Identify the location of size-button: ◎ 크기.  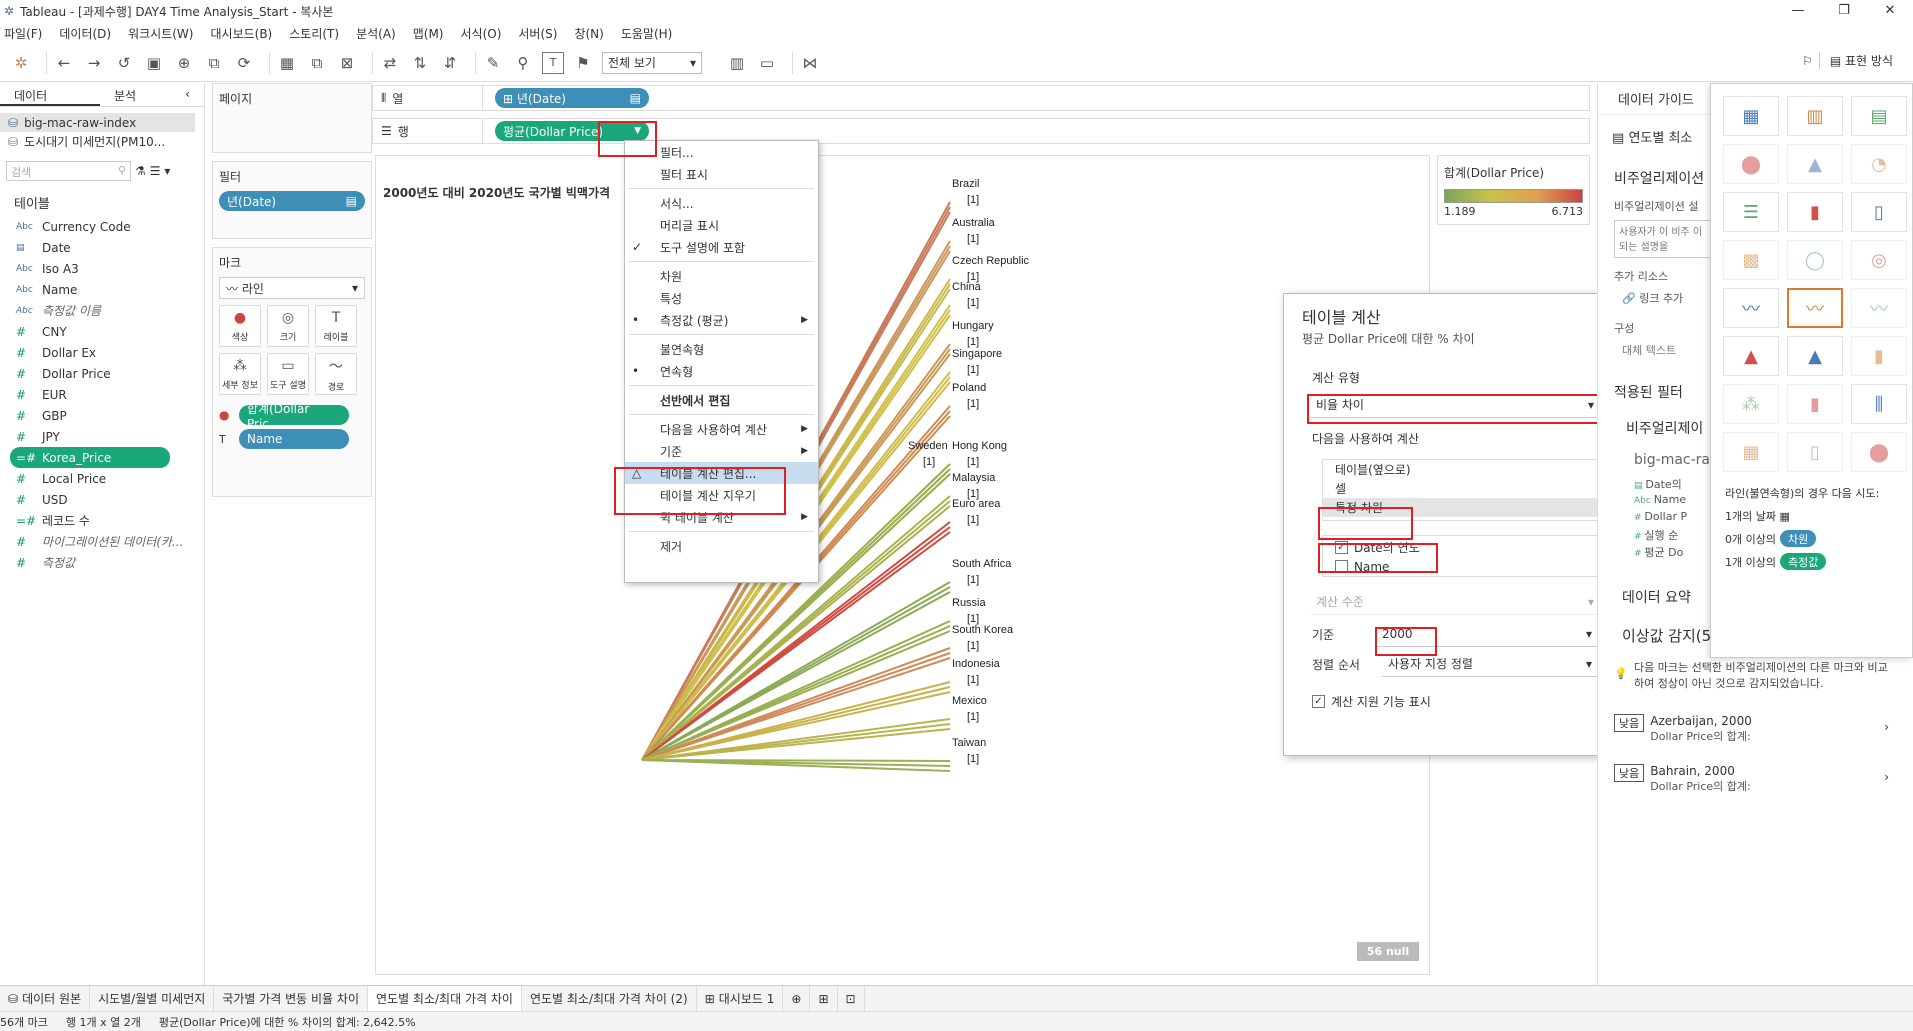
(288, 326).